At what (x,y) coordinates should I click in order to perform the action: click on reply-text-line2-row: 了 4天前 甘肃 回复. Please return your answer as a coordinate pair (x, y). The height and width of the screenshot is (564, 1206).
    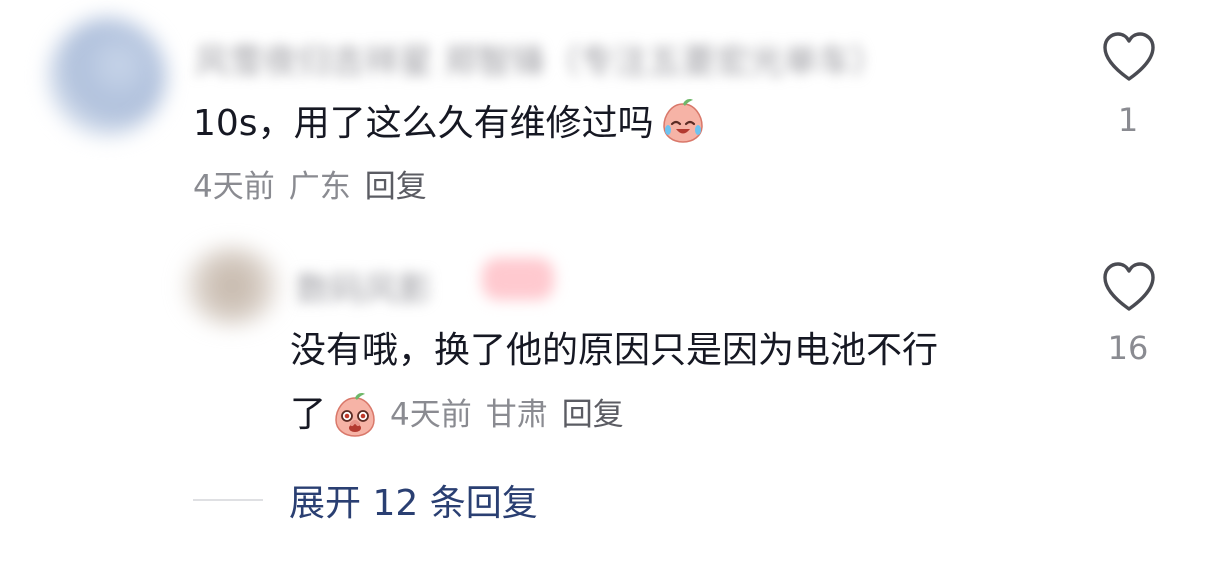
    Looking at the image, I should click on (464, 415).